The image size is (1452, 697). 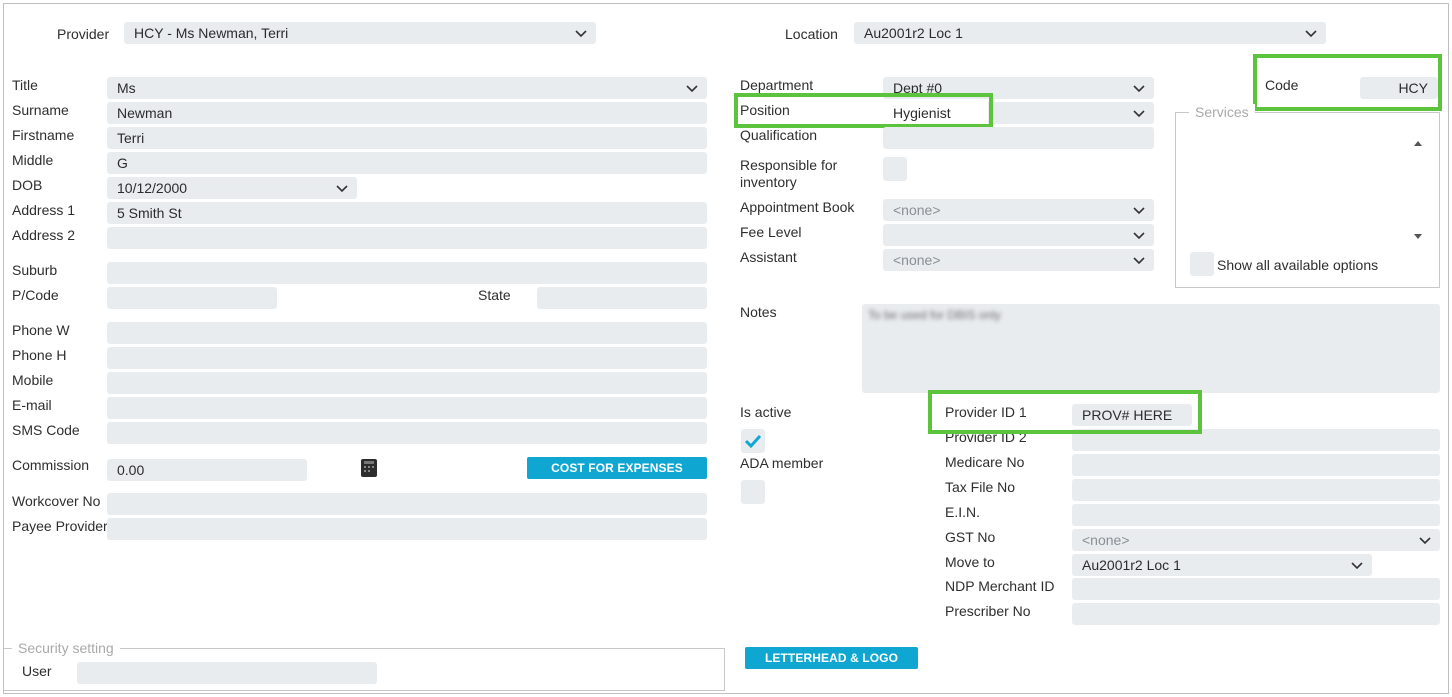 I want to click on cost-for-expenses-button: COST FOR EXPENSES, so click(x=617, y=468).